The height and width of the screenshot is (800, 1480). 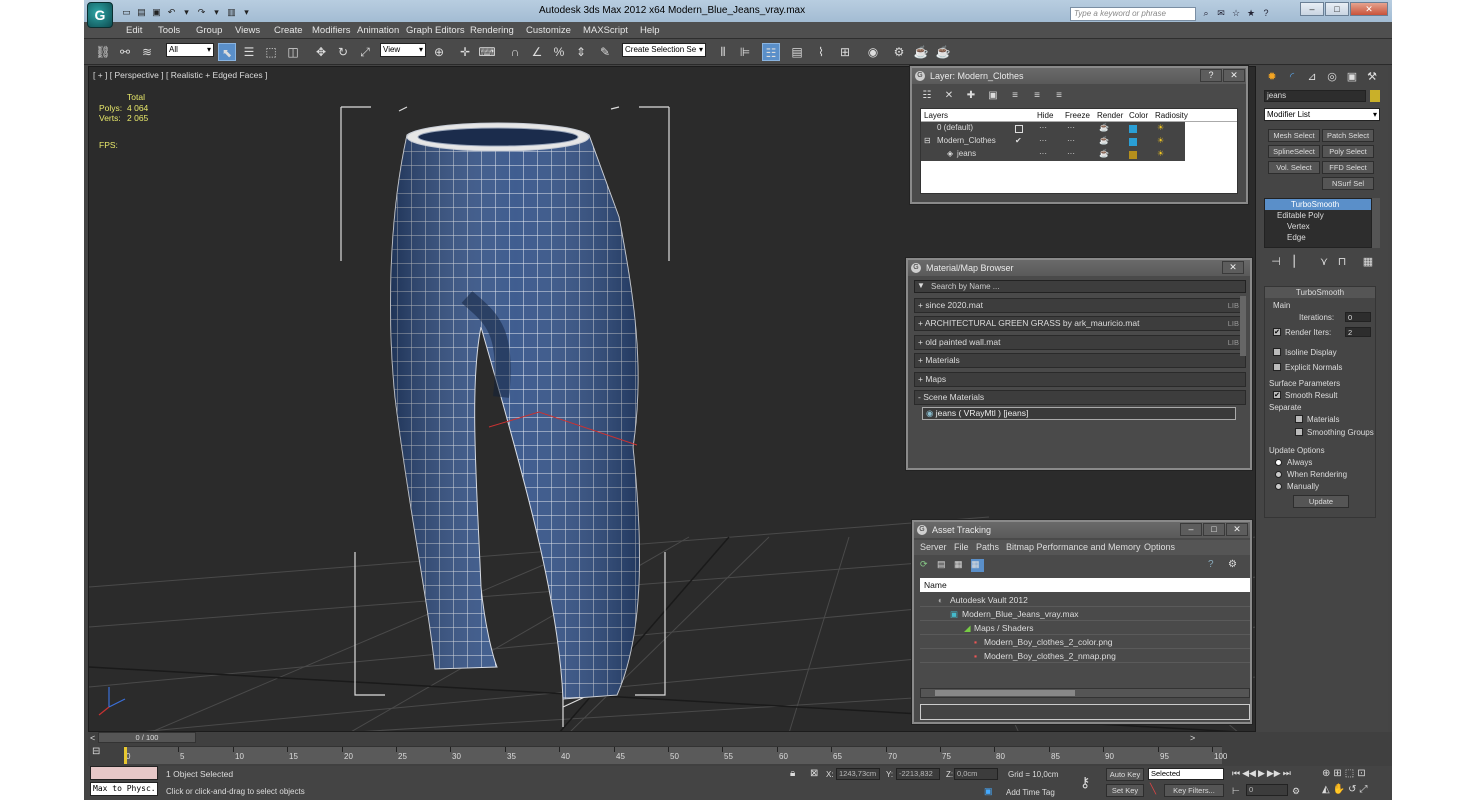 What do you see at coordinates (439, 52) in the screenshot?
I see `pivot-center-icon: ⊕` at bounding box center [439, 52].